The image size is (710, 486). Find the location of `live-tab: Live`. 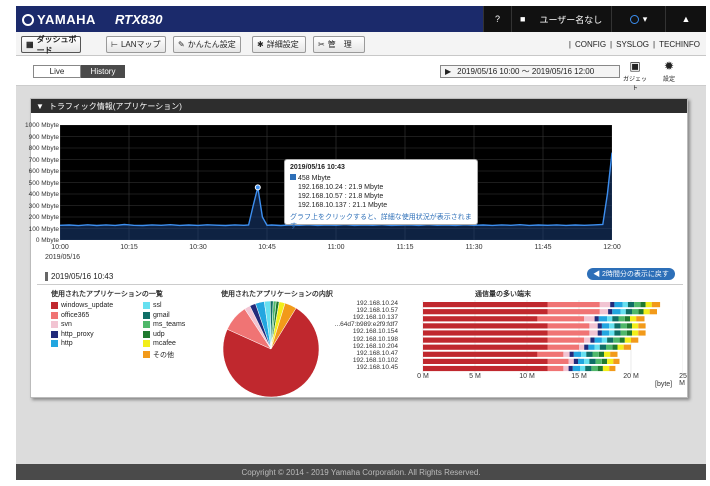

live-tab: Live is located at coordinates (57, 71).